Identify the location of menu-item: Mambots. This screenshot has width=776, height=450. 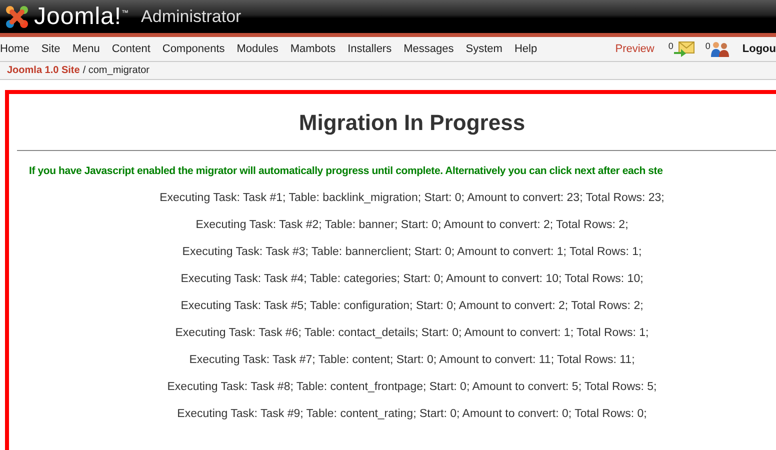
(313, 49).